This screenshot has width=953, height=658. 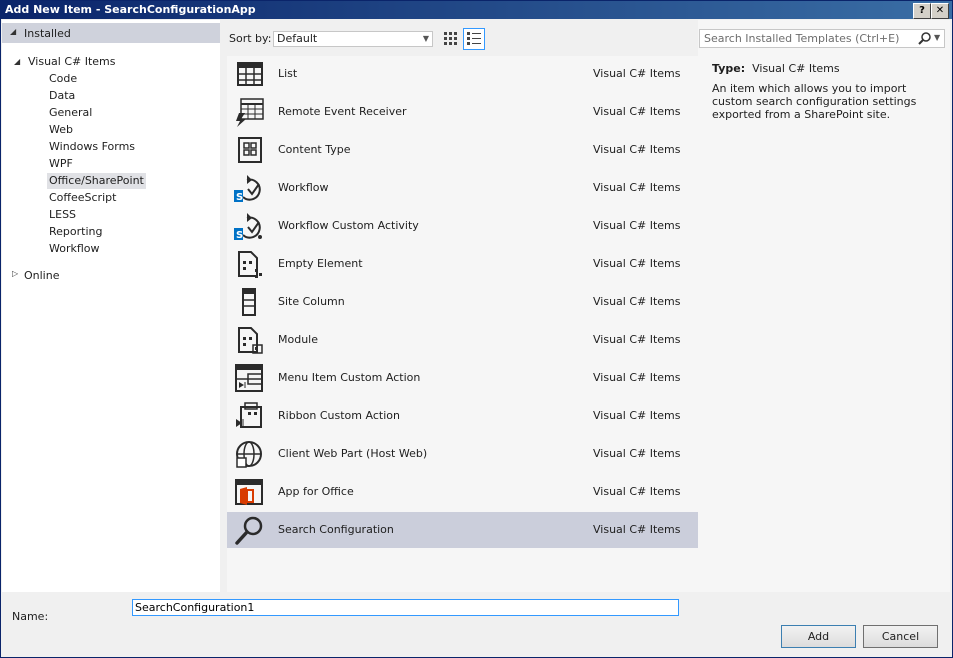 I want to click on template-row: Empty Element Visual C# Items, so click(x=462, y=264).